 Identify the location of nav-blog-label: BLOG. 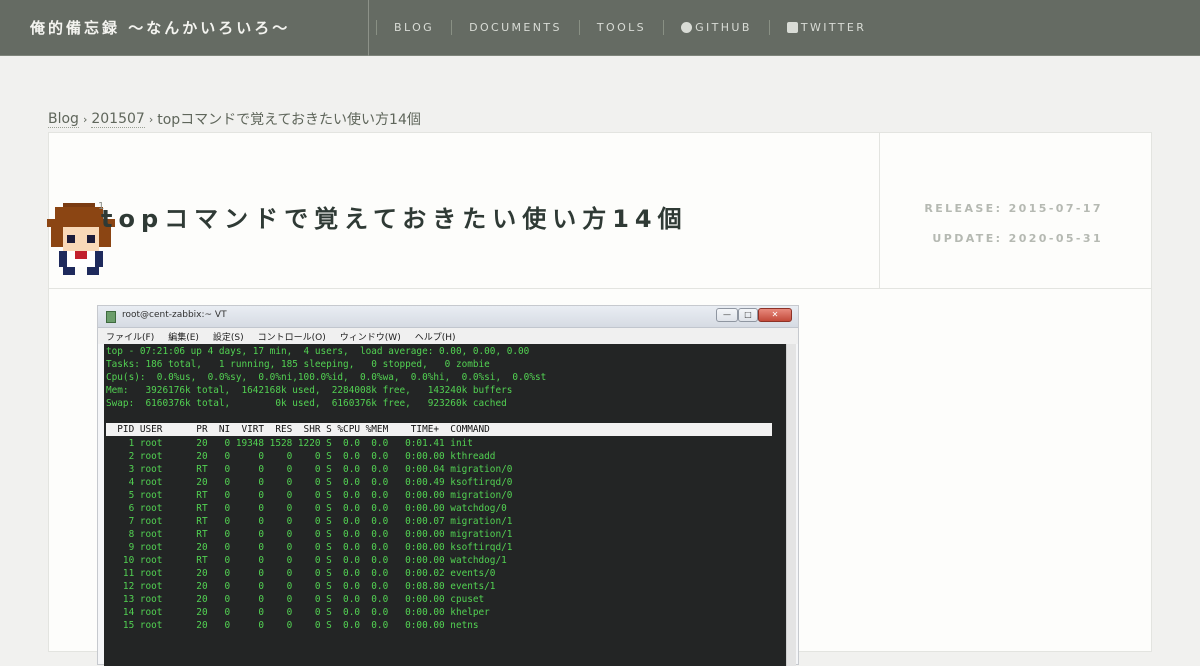
(414, 27).